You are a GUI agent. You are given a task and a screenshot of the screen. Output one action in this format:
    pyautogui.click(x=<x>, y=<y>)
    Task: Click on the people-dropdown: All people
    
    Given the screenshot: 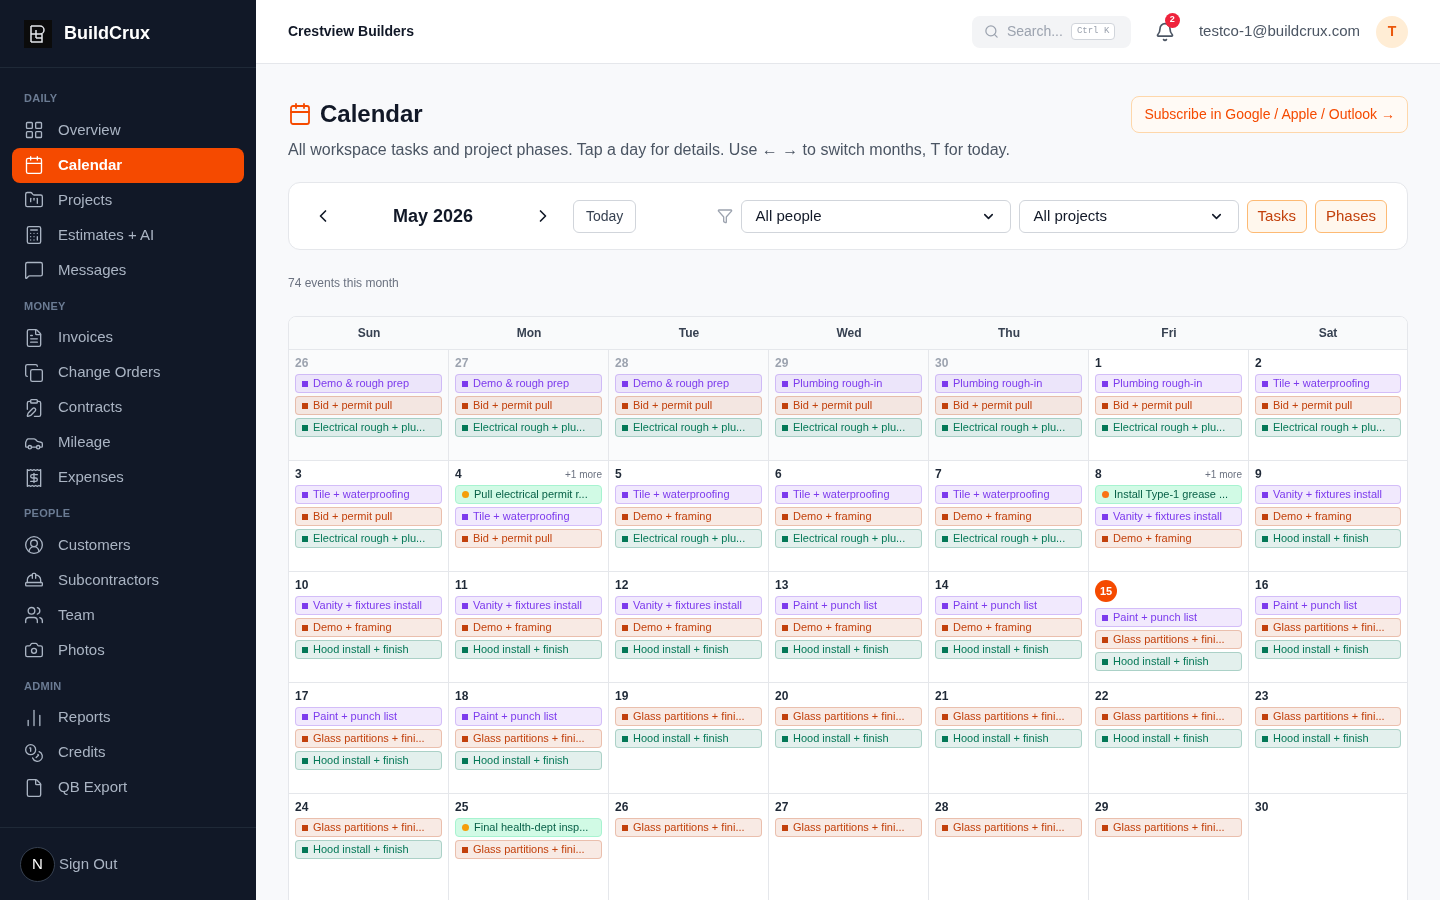 What is the action you would take?
    pyautogui.click(x=875, y=216)
    